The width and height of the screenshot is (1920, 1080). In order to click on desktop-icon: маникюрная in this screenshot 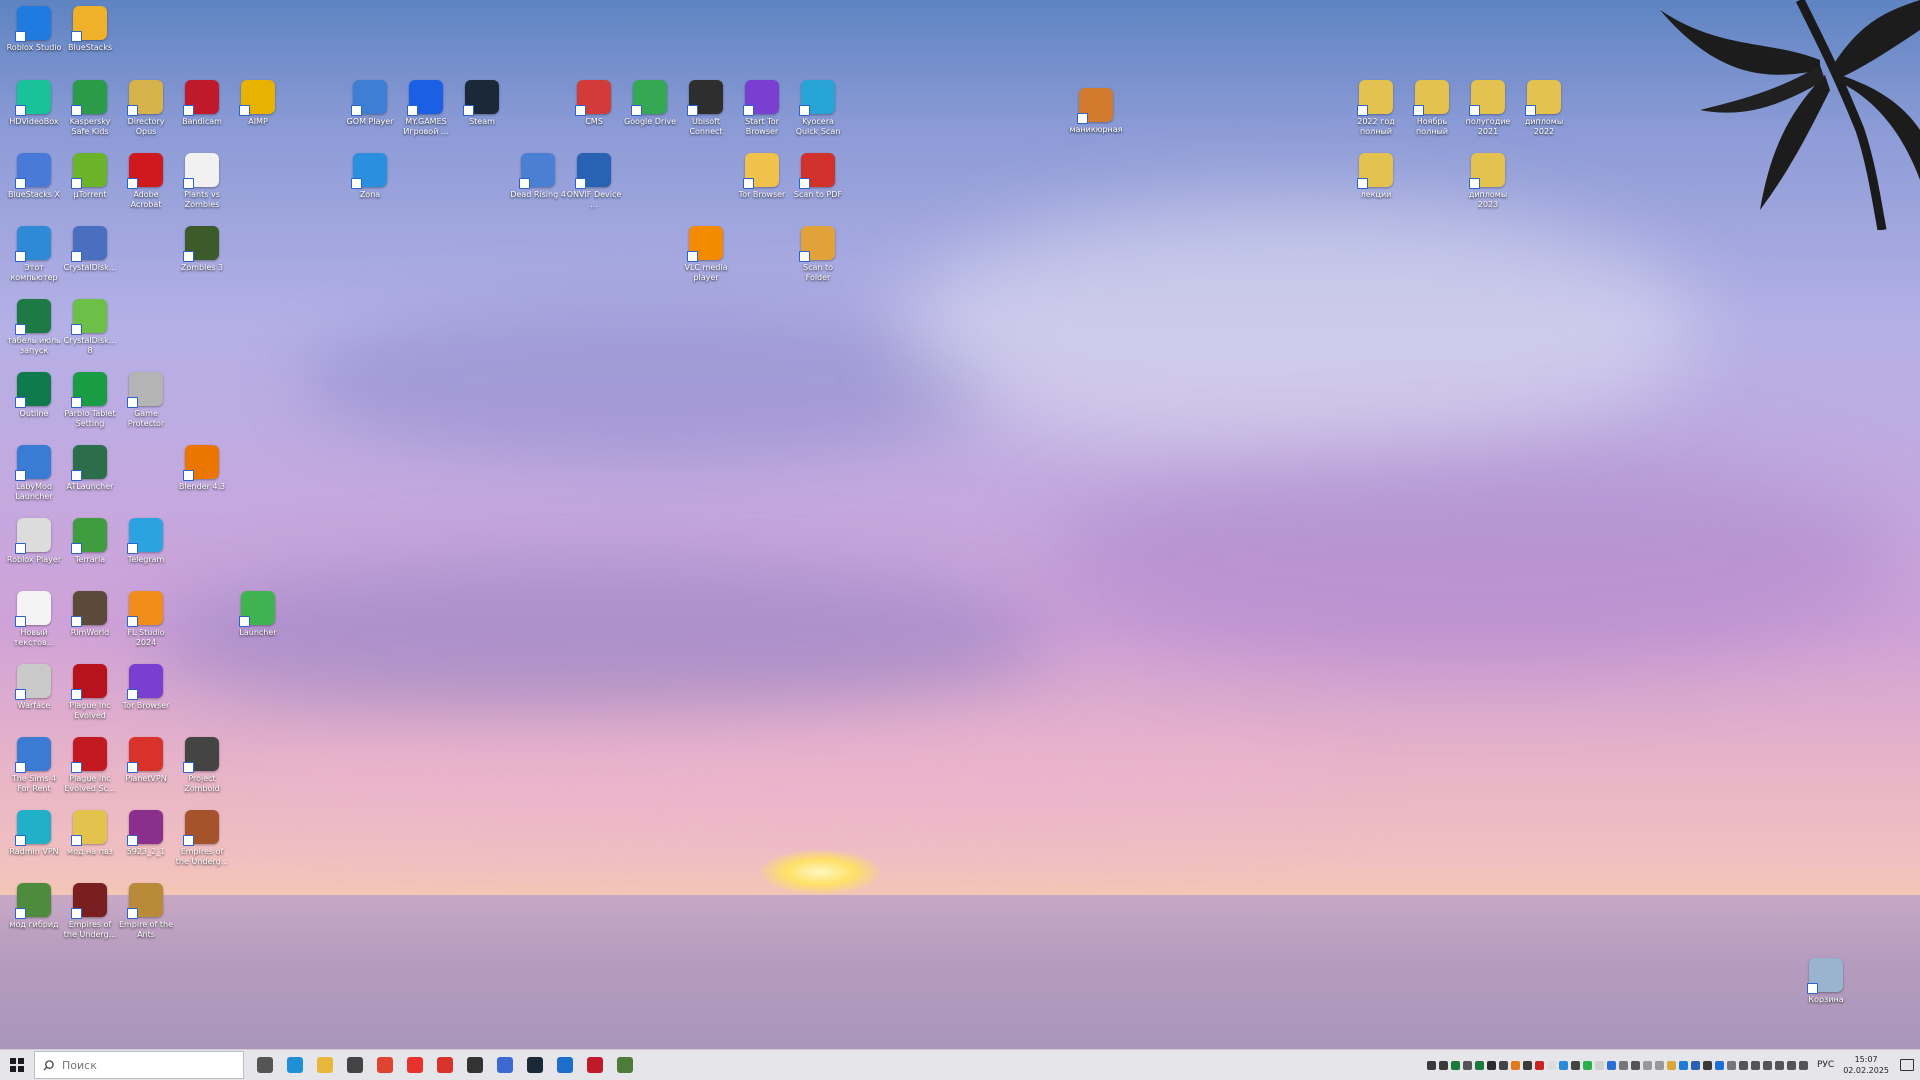, I will do `click(1096, 111)`.